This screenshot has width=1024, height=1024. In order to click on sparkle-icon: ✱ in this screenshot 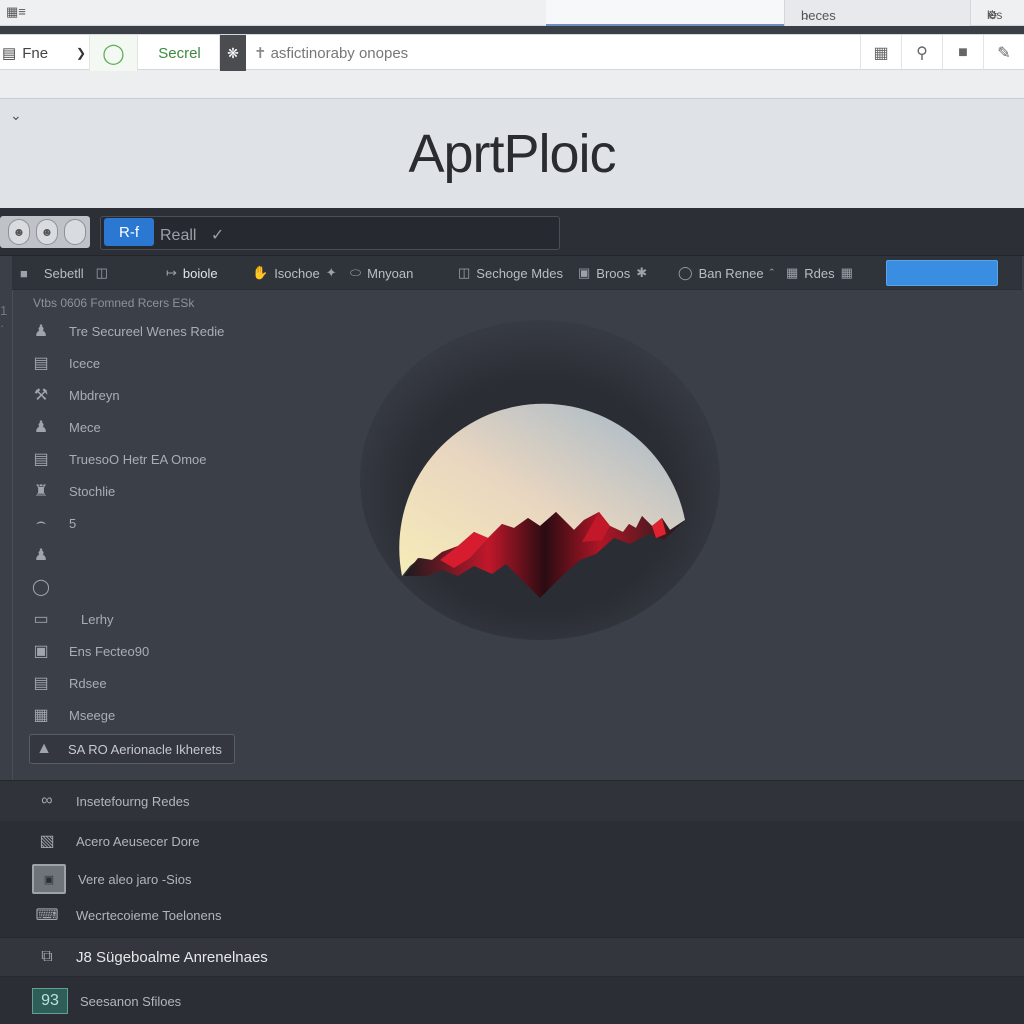, I will do `click(642, 272)`.